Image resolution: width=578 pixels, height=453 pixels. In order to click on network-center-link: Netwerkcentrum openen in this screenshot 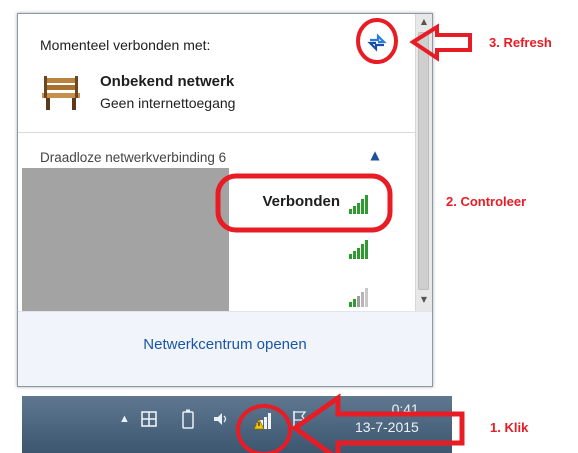, I will do `click(225, 344)`.